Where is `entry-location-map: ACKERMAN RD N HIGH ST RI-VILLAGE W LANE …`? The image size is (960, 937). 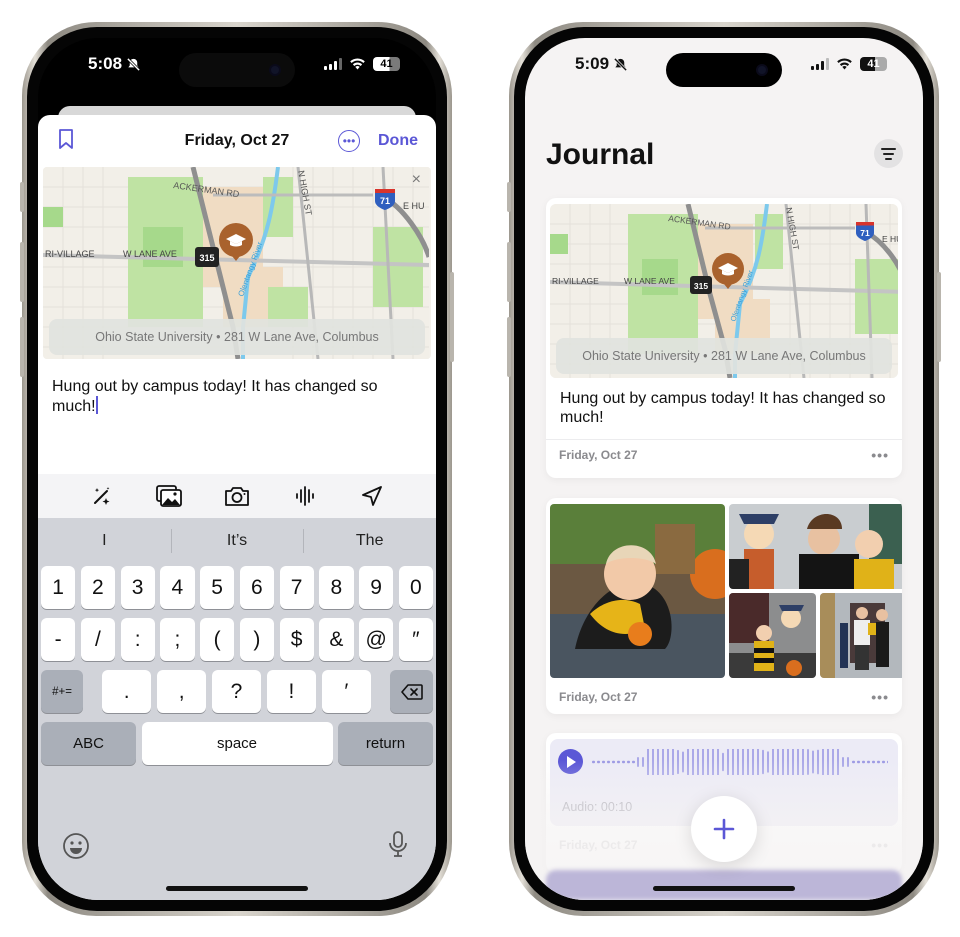 entry-location-map: ACKERMAN RD N HIGH ST RI-VILLAGE W LANE … is located at coordinates (724, 291).